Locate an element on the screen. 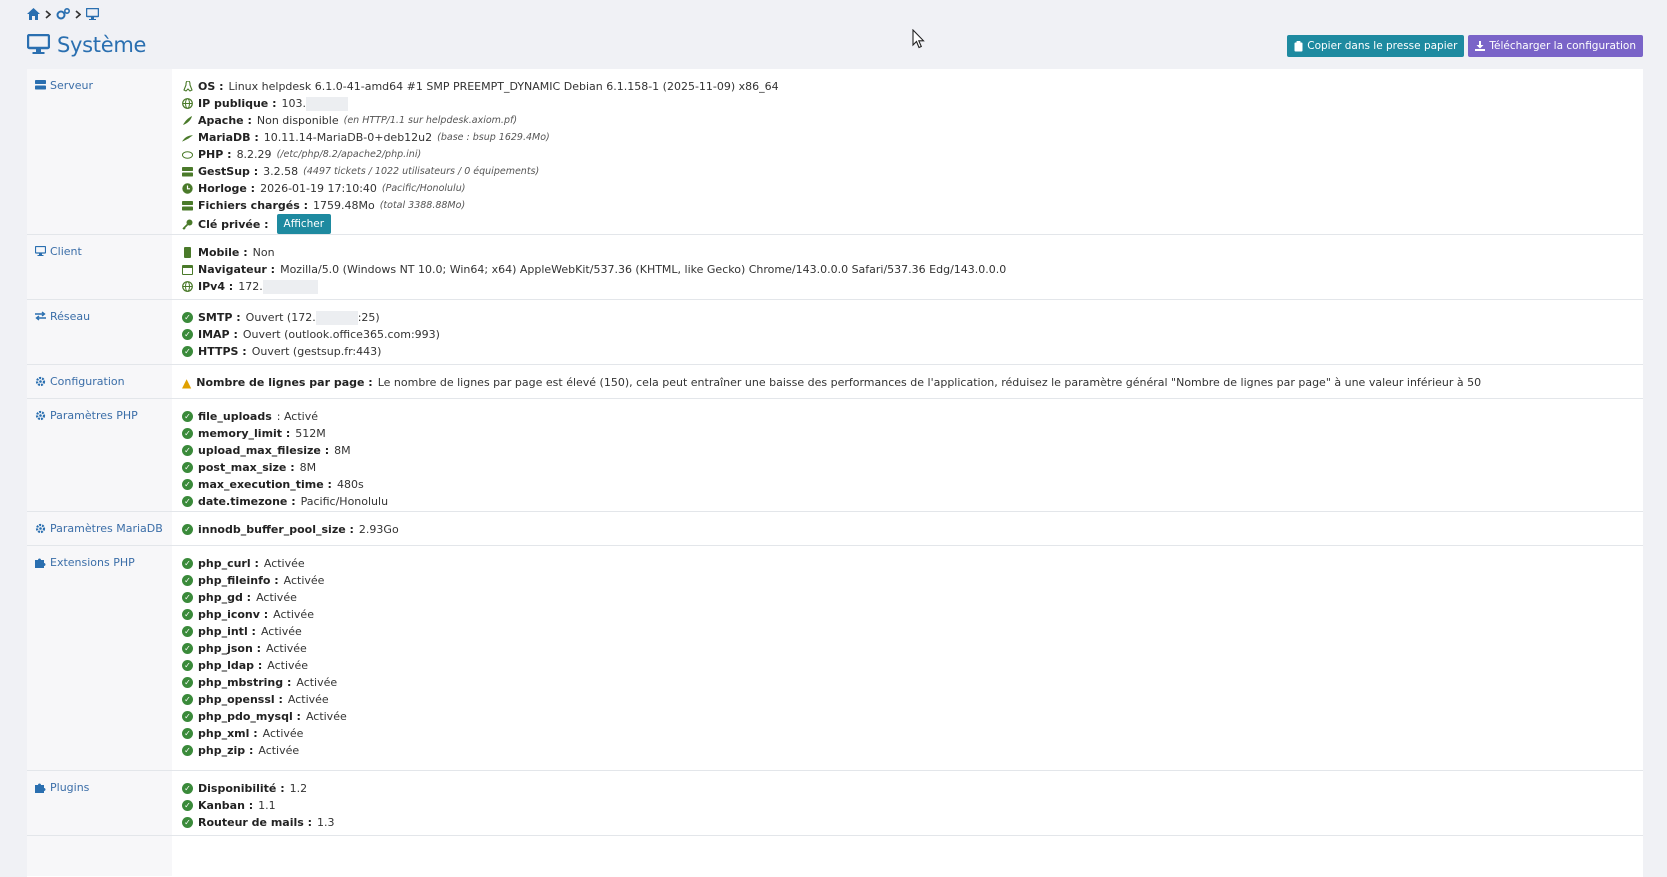  dolphin-icon is located at coordinates (187, 137).